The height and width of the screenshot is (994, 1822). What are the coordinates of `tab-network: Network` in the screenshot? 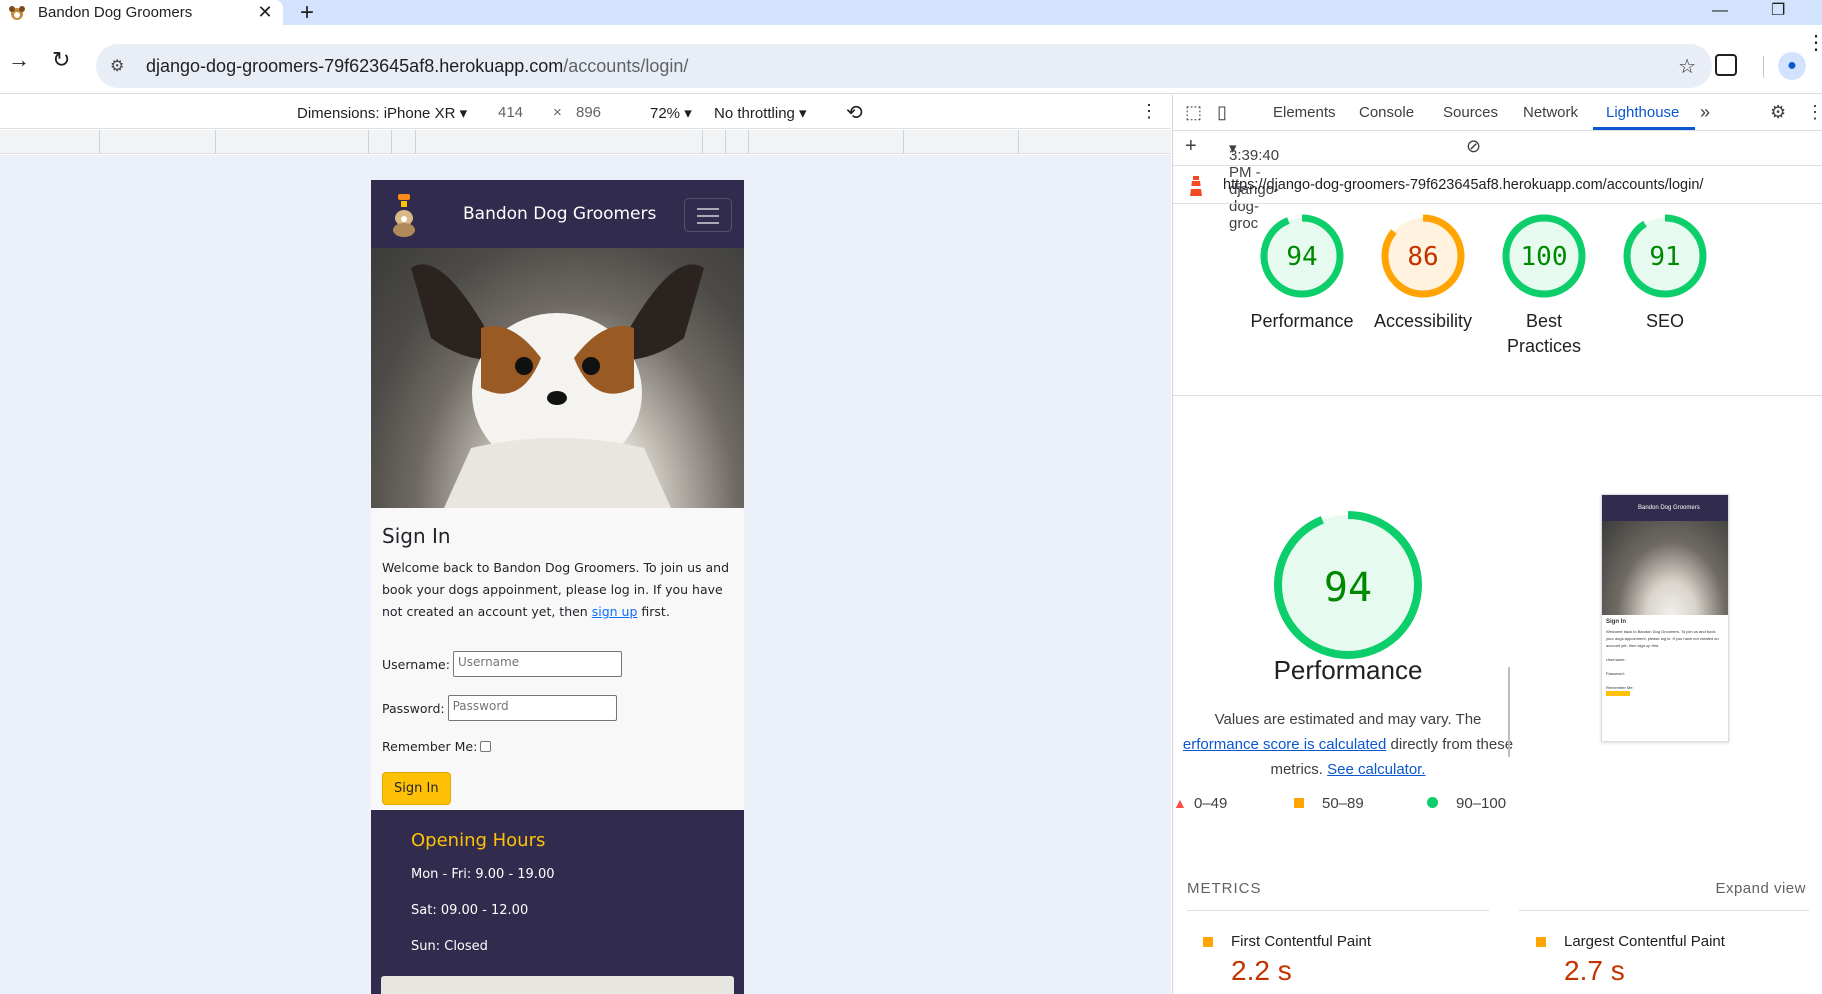 It's located at (1550, 112).